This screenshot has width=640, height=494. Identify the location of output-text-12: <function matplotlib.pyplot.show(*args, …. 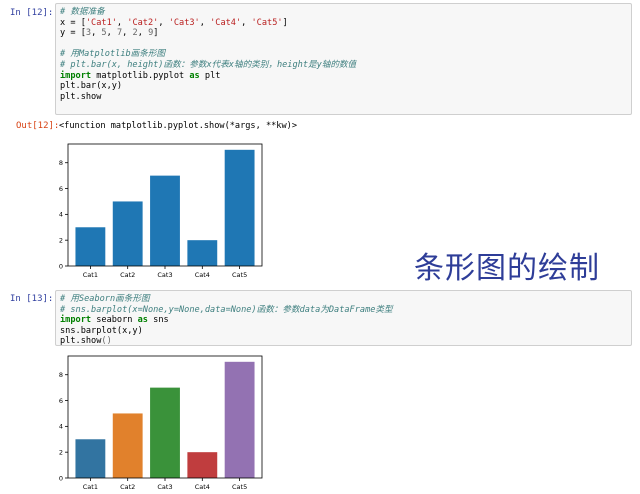
(178, 126).